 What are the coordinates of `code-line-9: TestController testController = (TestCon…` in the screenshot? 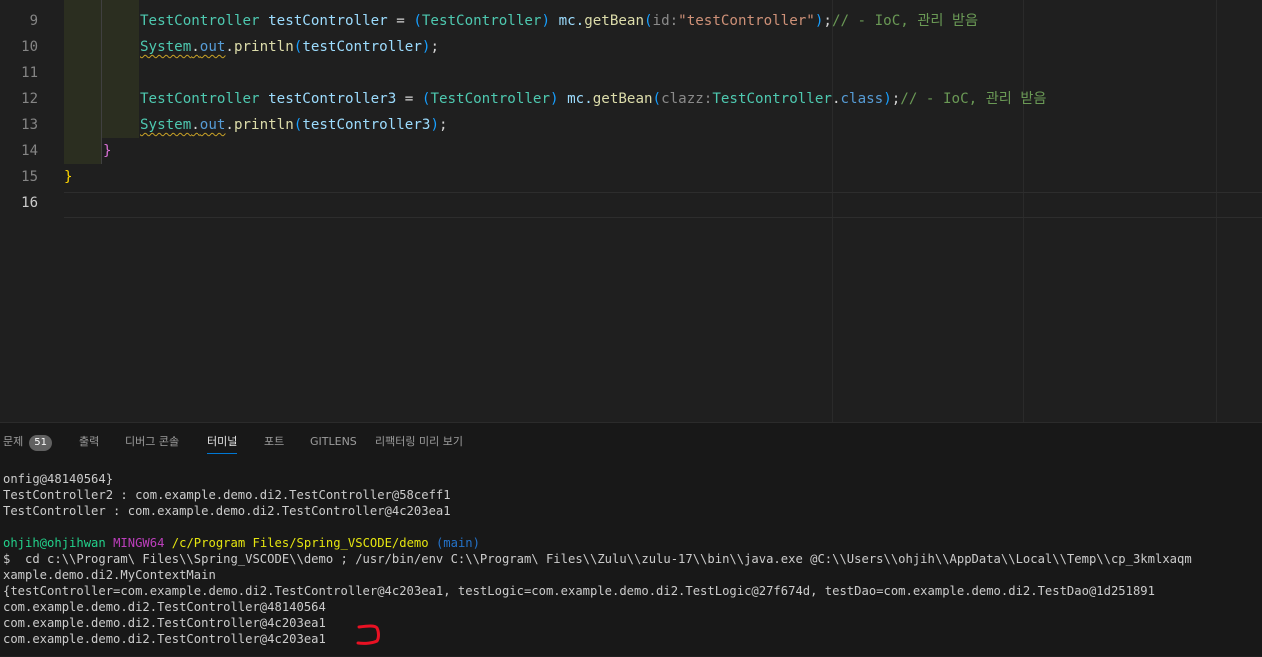 It's located at (559, 21).